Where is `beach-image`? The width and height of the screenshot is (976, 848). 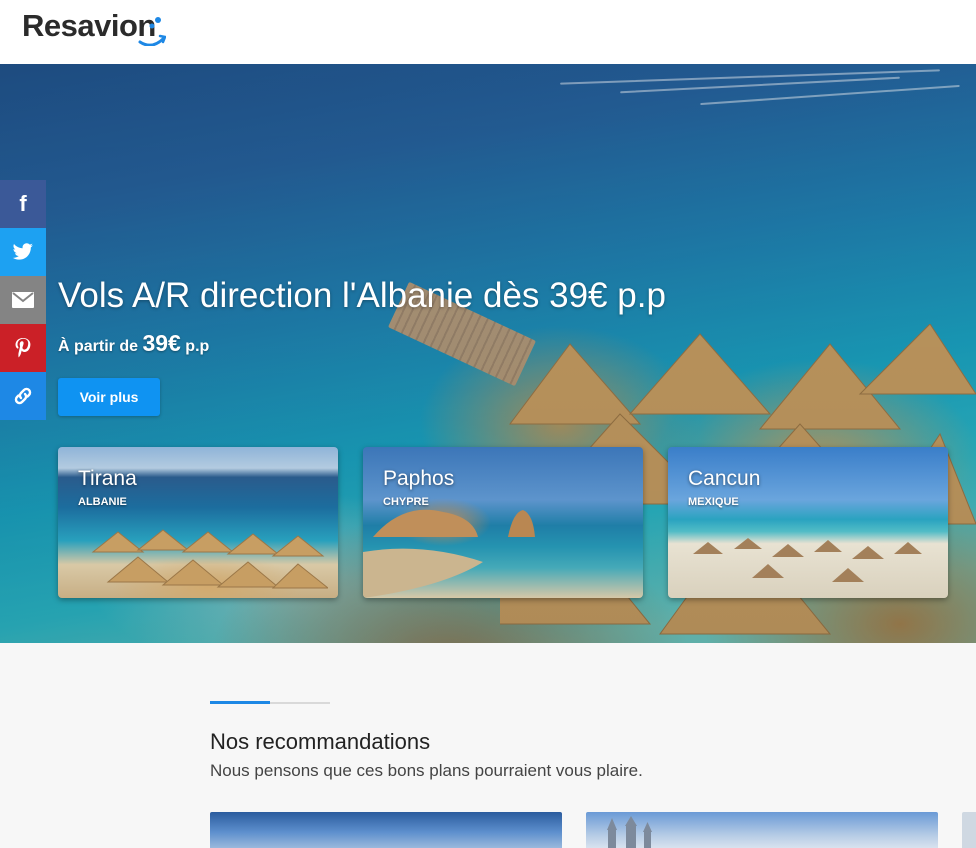
beach-image is located at coordinates (209, 559).